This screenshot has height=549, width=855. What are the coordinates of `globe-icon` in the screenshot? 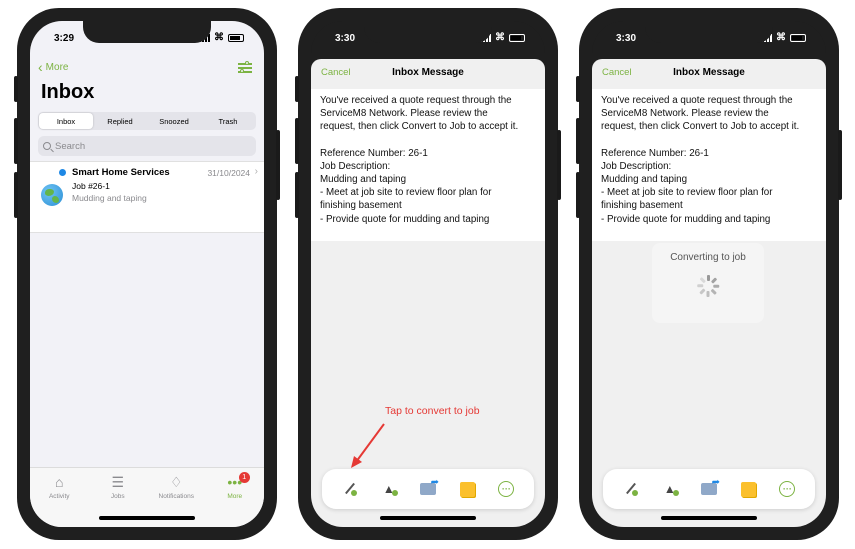 It's located at (52, 195).